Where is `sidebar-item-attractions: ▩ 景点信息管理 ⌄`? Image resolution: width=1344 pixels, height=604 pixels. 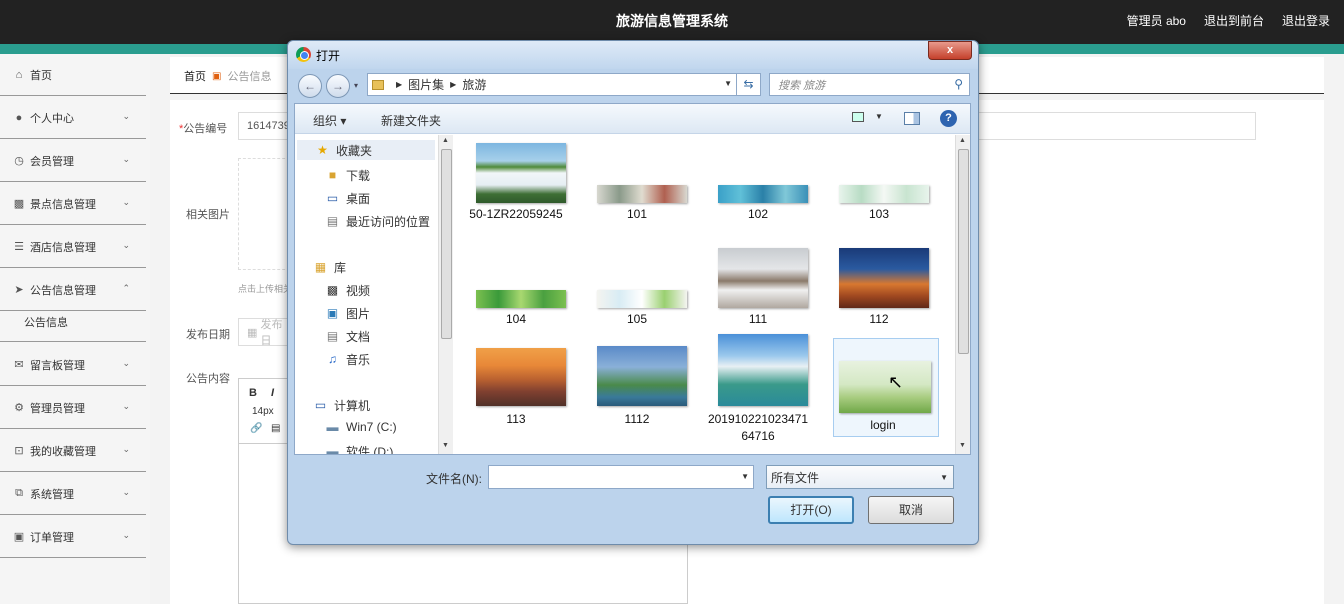 sidebar-item-attractions: ▩ 景点信息管理 ⌄ is located at coordinates (73, 204).